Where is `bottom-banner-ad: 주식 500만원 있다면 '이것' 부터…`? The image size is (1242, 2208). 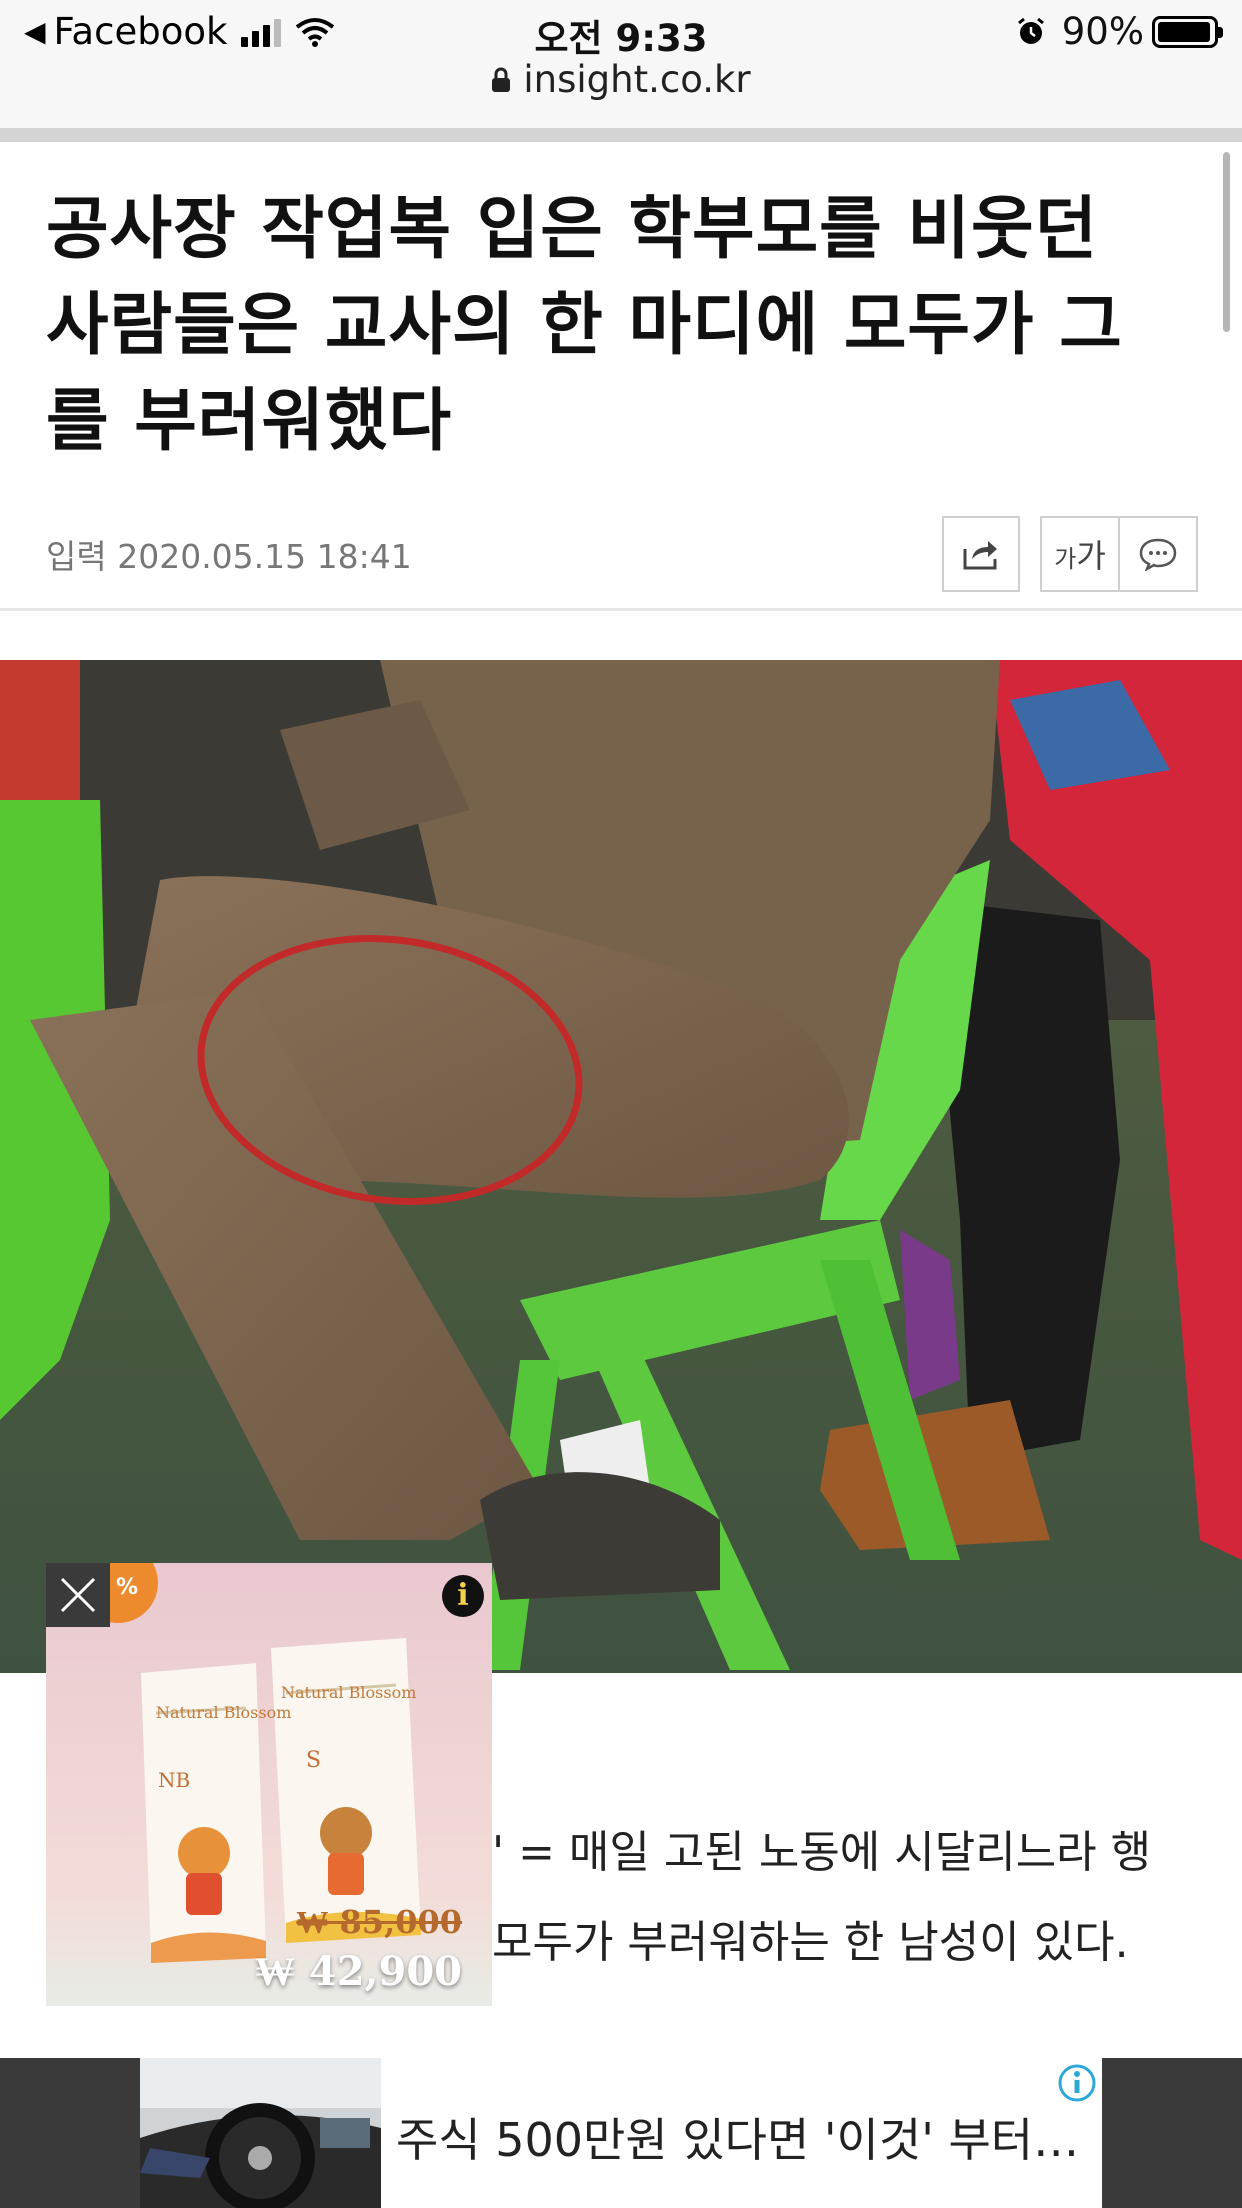
bottom-banner-ad: 주식 500만원 있다면 '이것' 부터… is located at coordinates (621, 2133).